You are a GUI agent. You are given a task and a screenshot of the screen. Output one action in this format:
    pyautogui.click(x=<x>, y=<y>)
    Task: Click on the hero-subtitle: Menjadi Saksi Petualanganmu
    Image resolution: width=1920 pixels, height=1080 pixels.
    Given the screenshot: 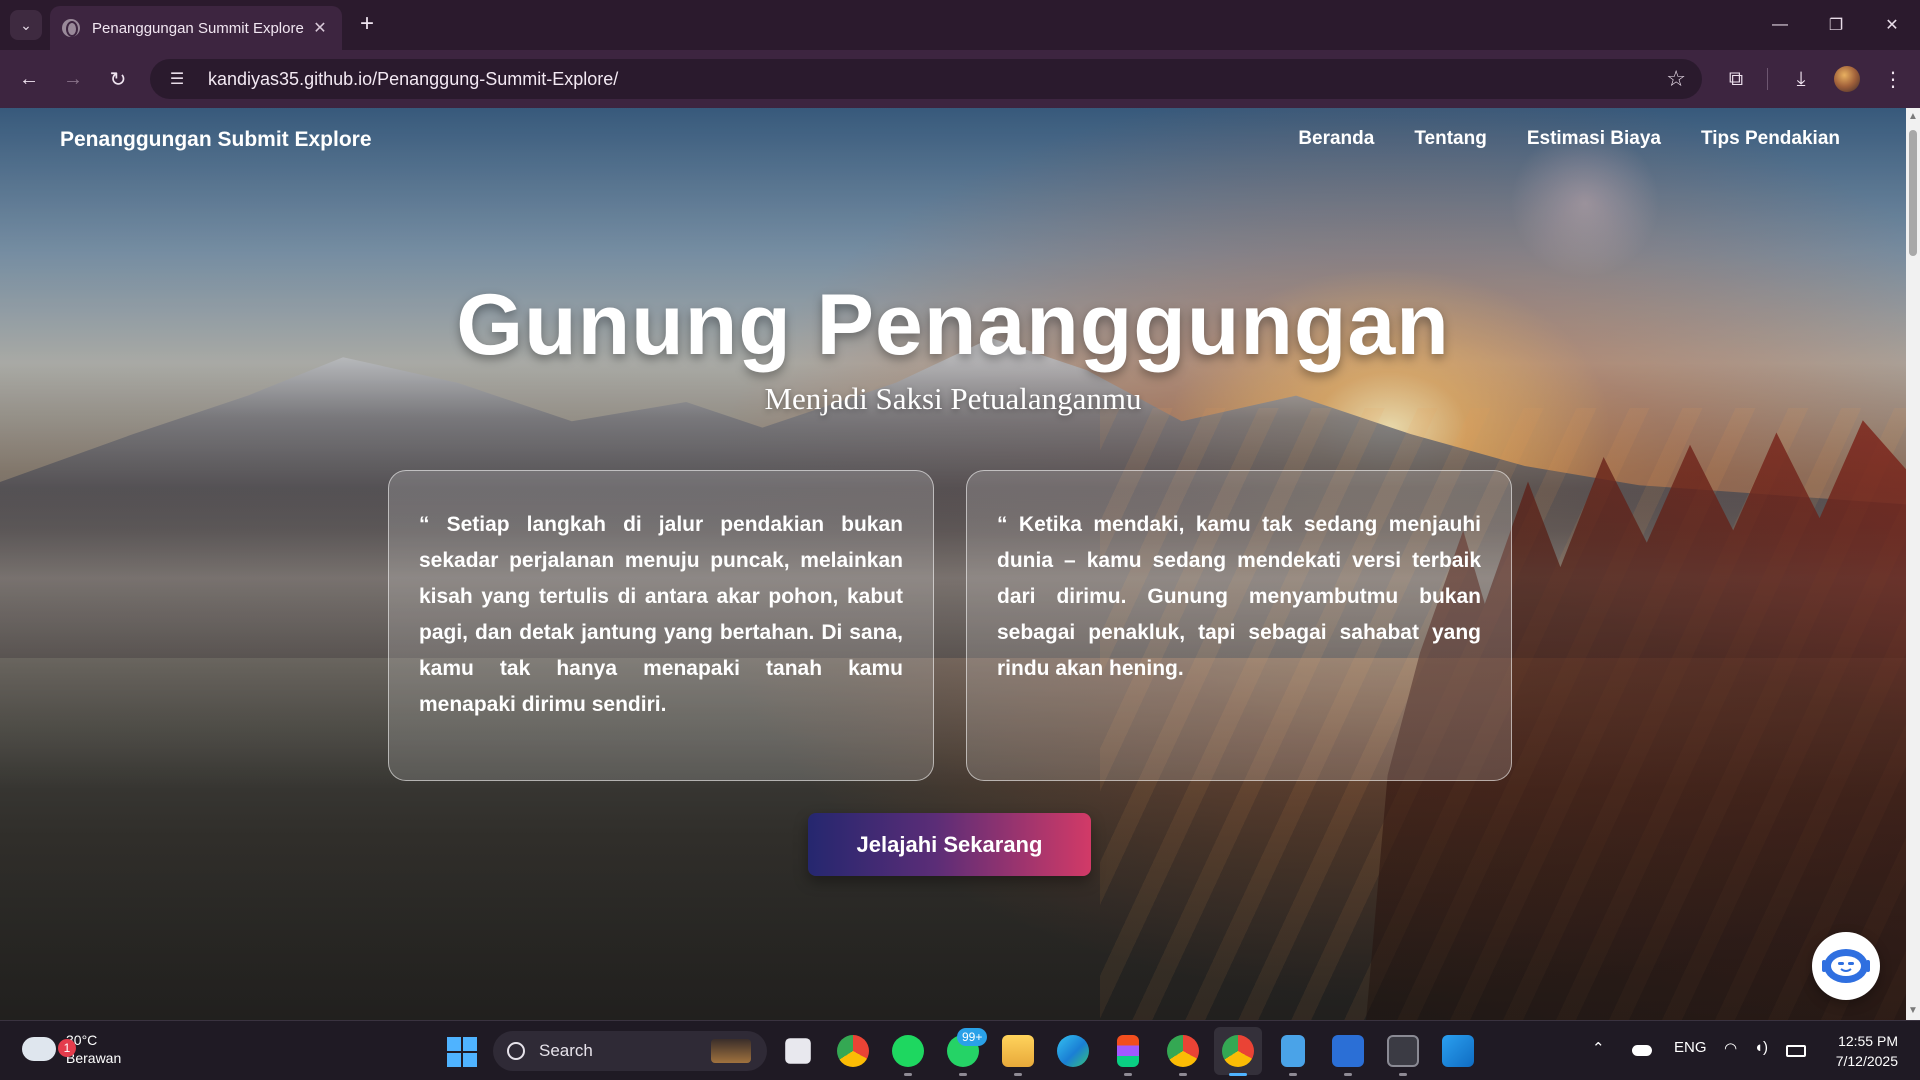 What is the action you would take?
    pyautogui.click(x=953, y=398)
    